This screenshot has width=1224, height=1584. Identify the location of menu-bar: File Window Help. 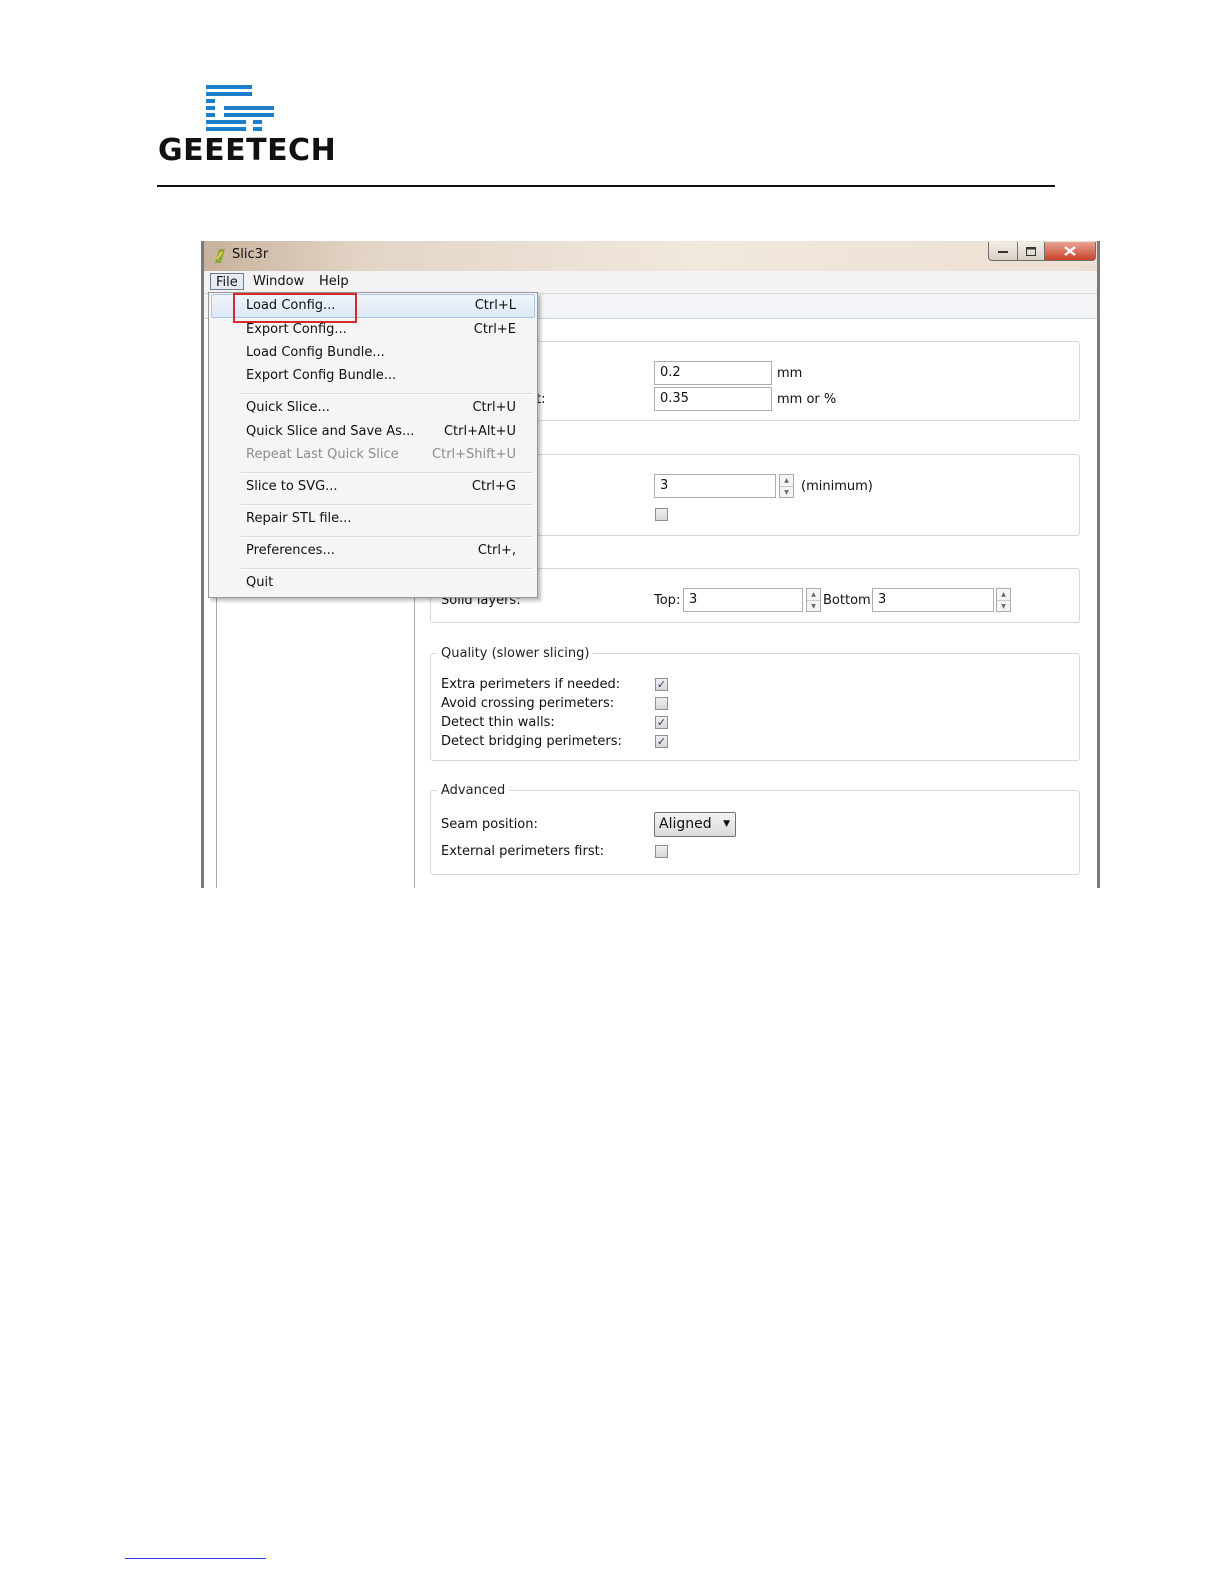
(650, 282).